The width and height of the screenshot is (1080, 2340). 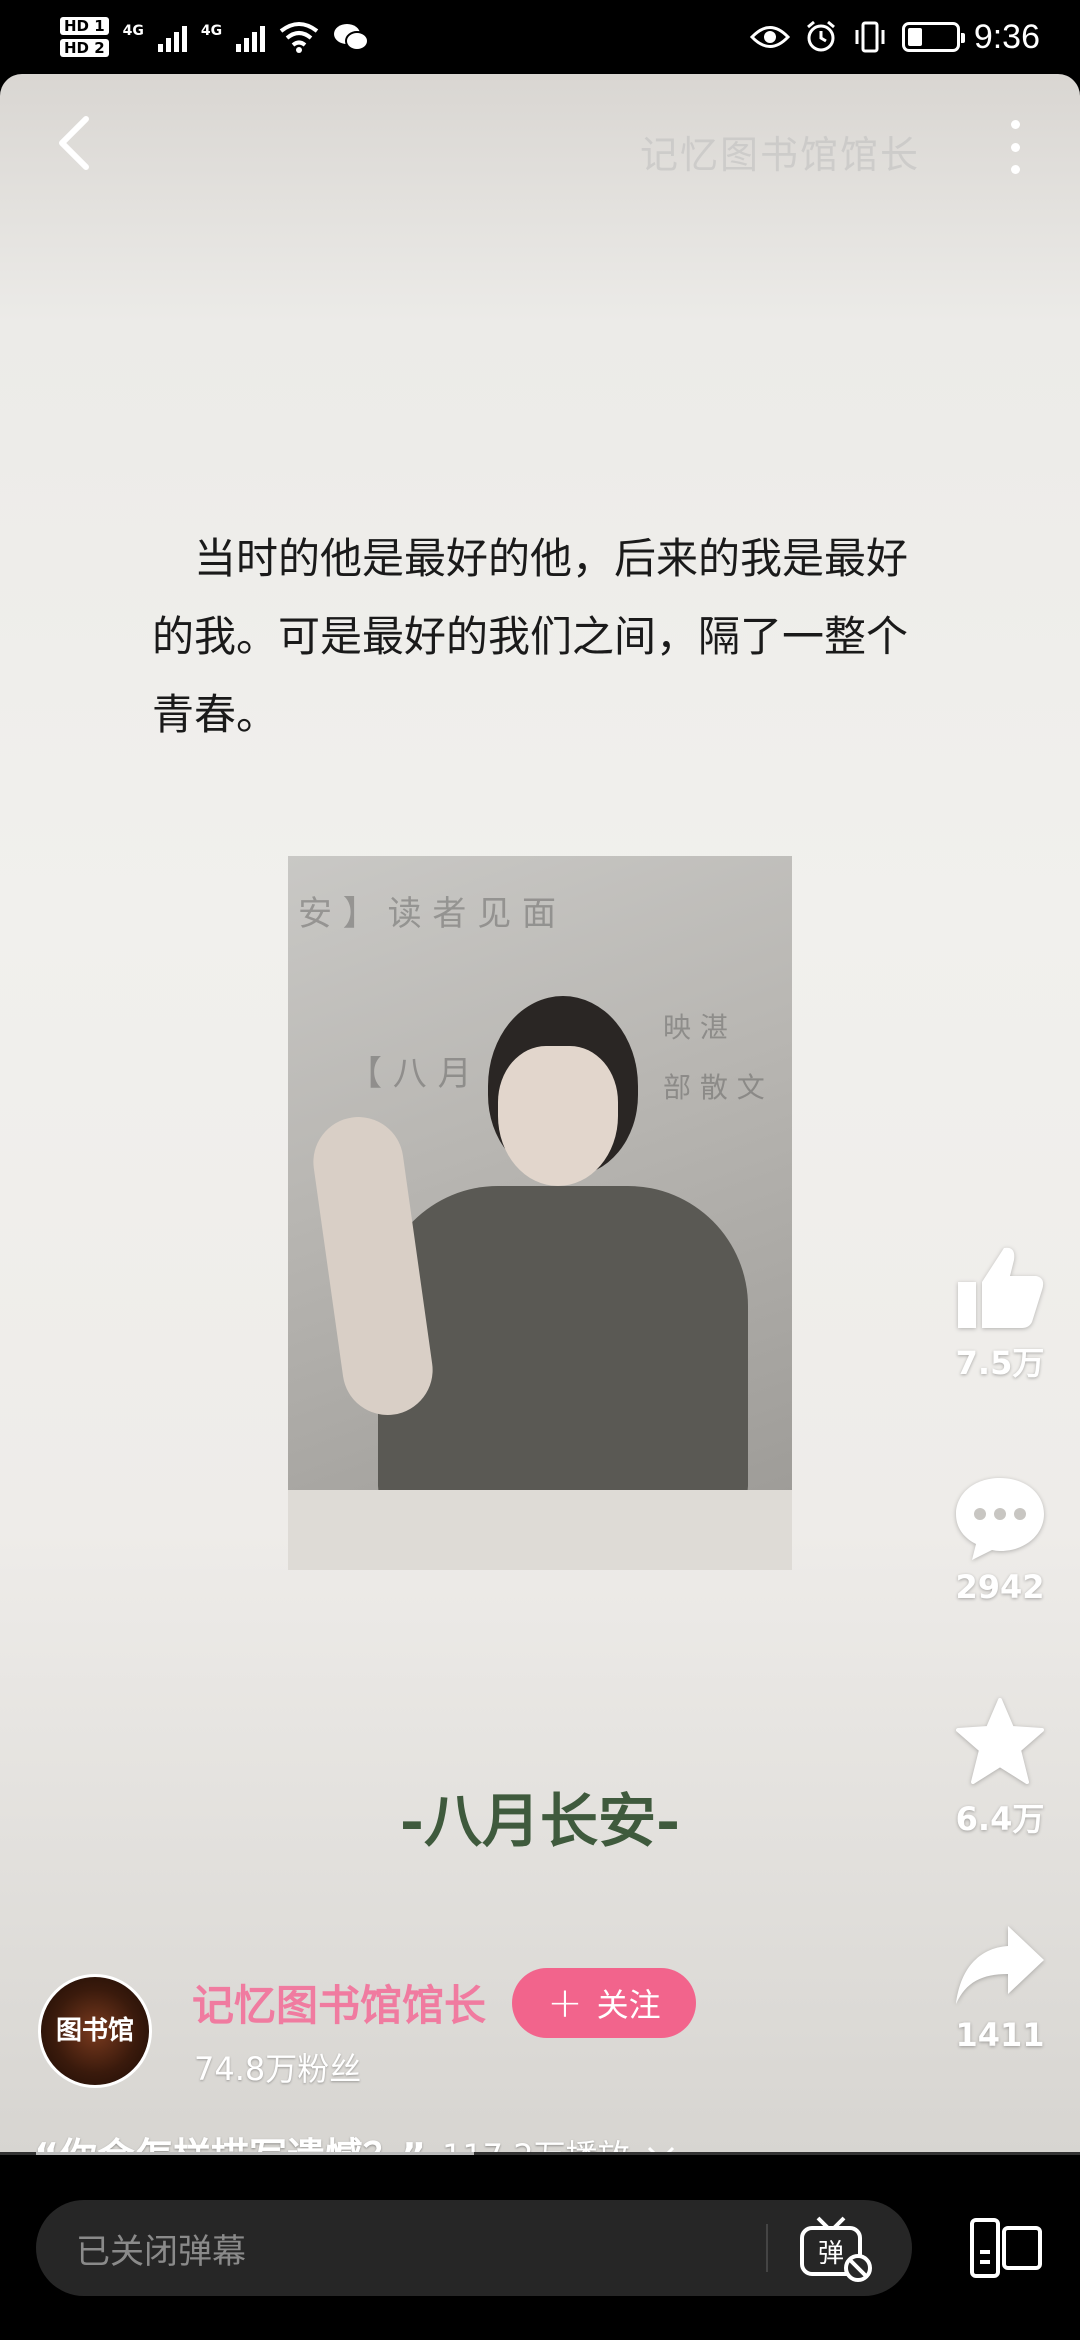 I want to click on quote-text: 当时的他是最好的他，后来的我是最好的我。可是最好的我们之间，隔了一整个青春。, so click(x=530, y=636).